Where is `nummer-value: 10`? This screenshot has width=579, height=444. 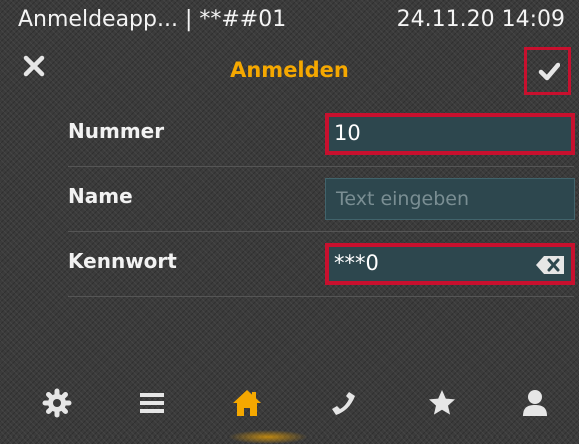
nummer-value: 10 is located at coordinates (347, 133).